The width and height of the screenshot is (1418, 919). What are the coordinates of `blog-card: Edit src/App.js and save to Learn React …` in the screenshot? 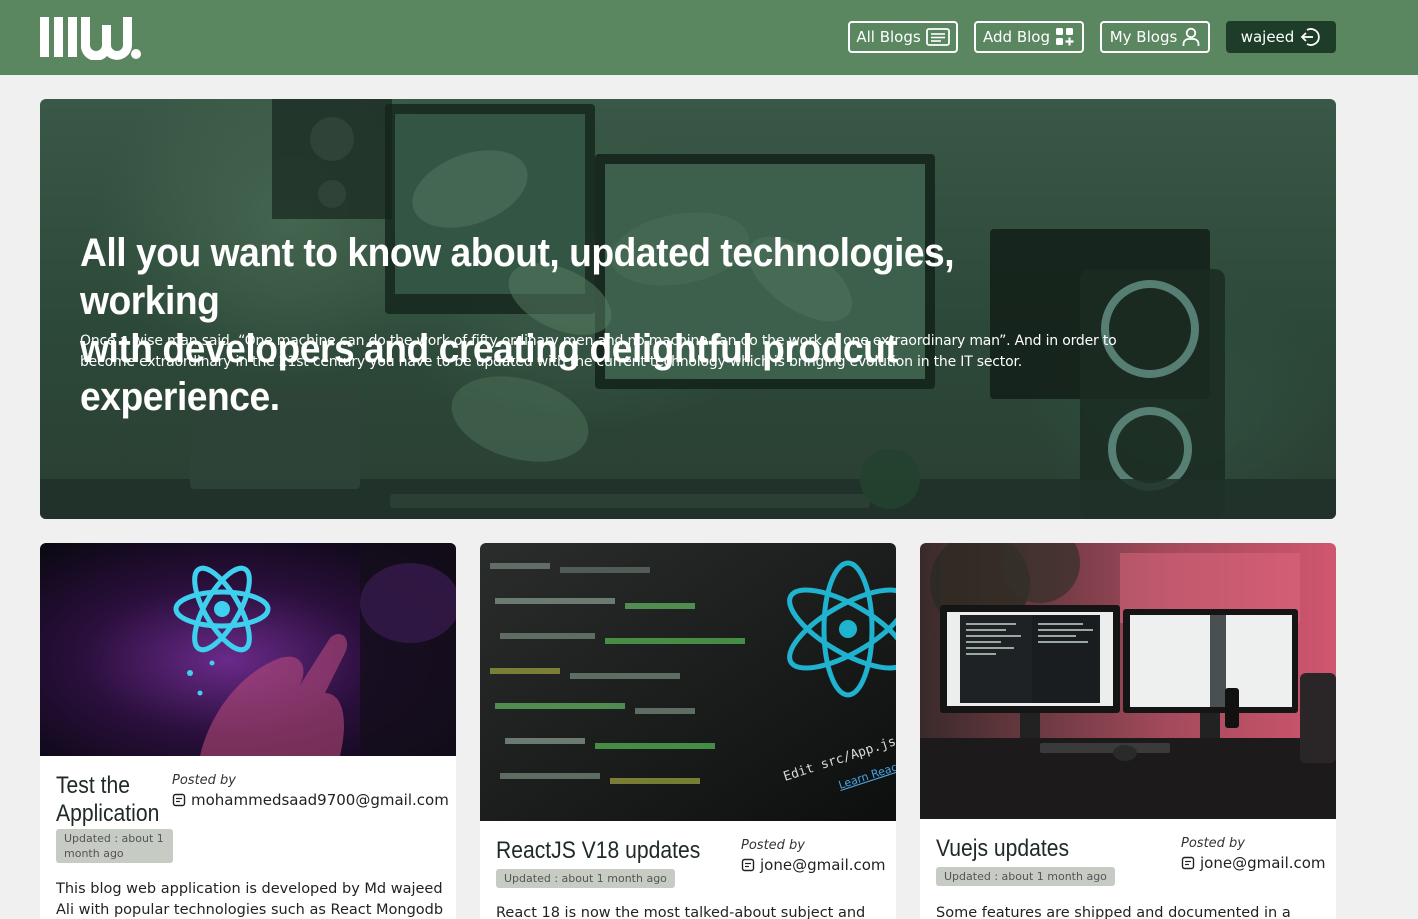 It's located at (688, 731).